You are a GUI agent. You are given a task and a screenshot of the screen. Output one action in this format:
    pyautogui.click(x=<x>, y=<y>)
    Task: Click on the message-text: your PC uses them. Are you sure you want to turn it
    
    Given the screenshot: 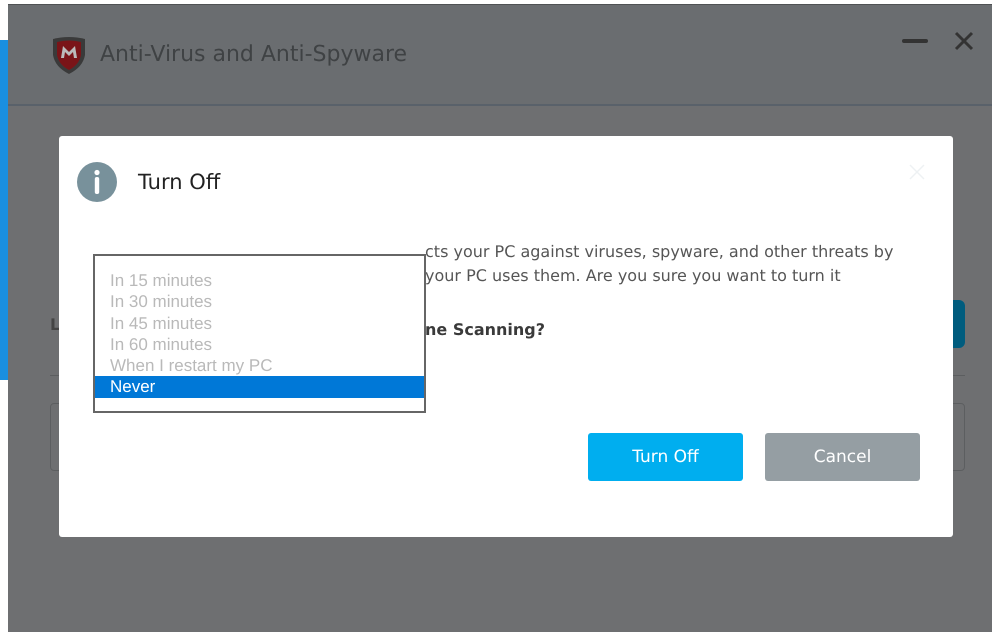 What is the action you would take?
    pyautogui.click(x=633, y=276)
    